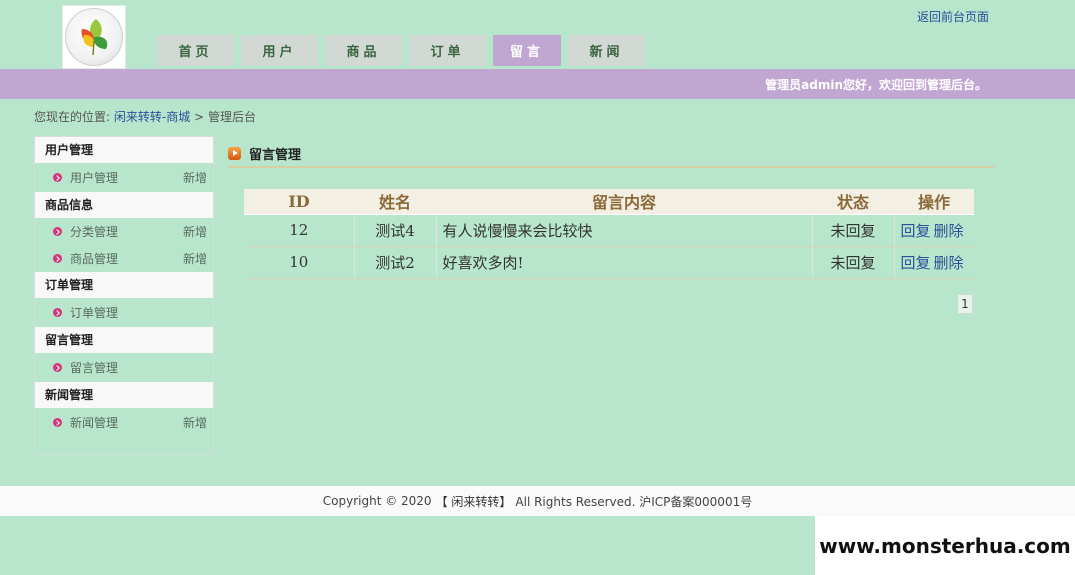  I want to click on main-nav: 首页 用户 商品 订单 留言 新闻, so click(401, 50).